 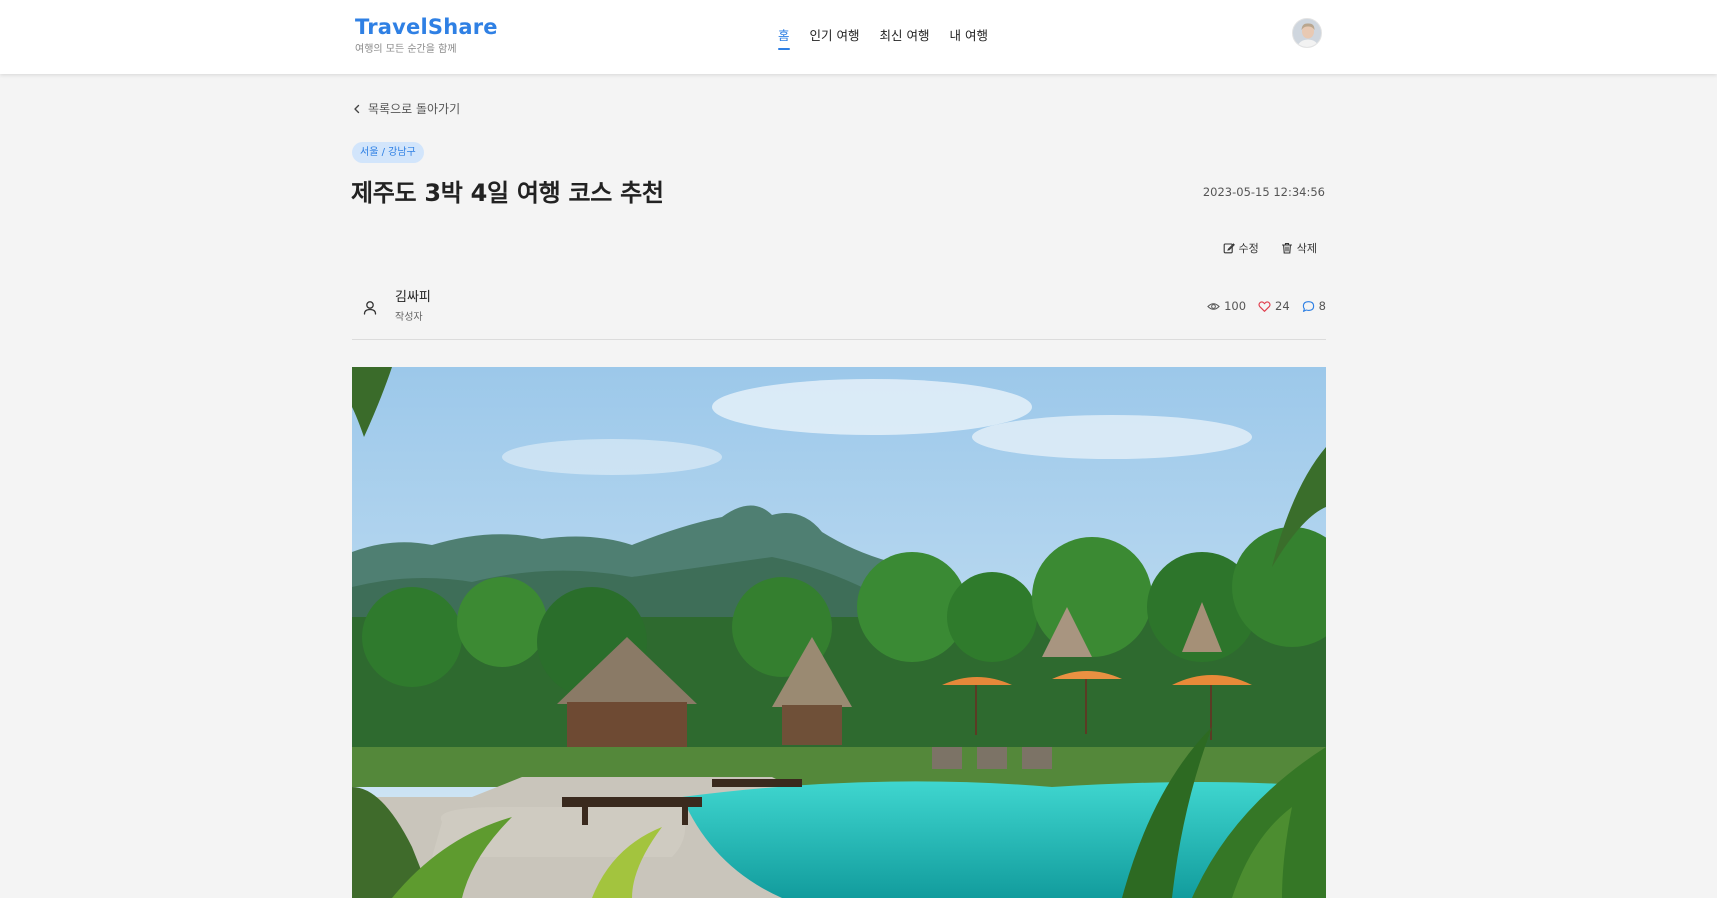 I want to click on comments-count: 8, so click(x=1322, y=306).